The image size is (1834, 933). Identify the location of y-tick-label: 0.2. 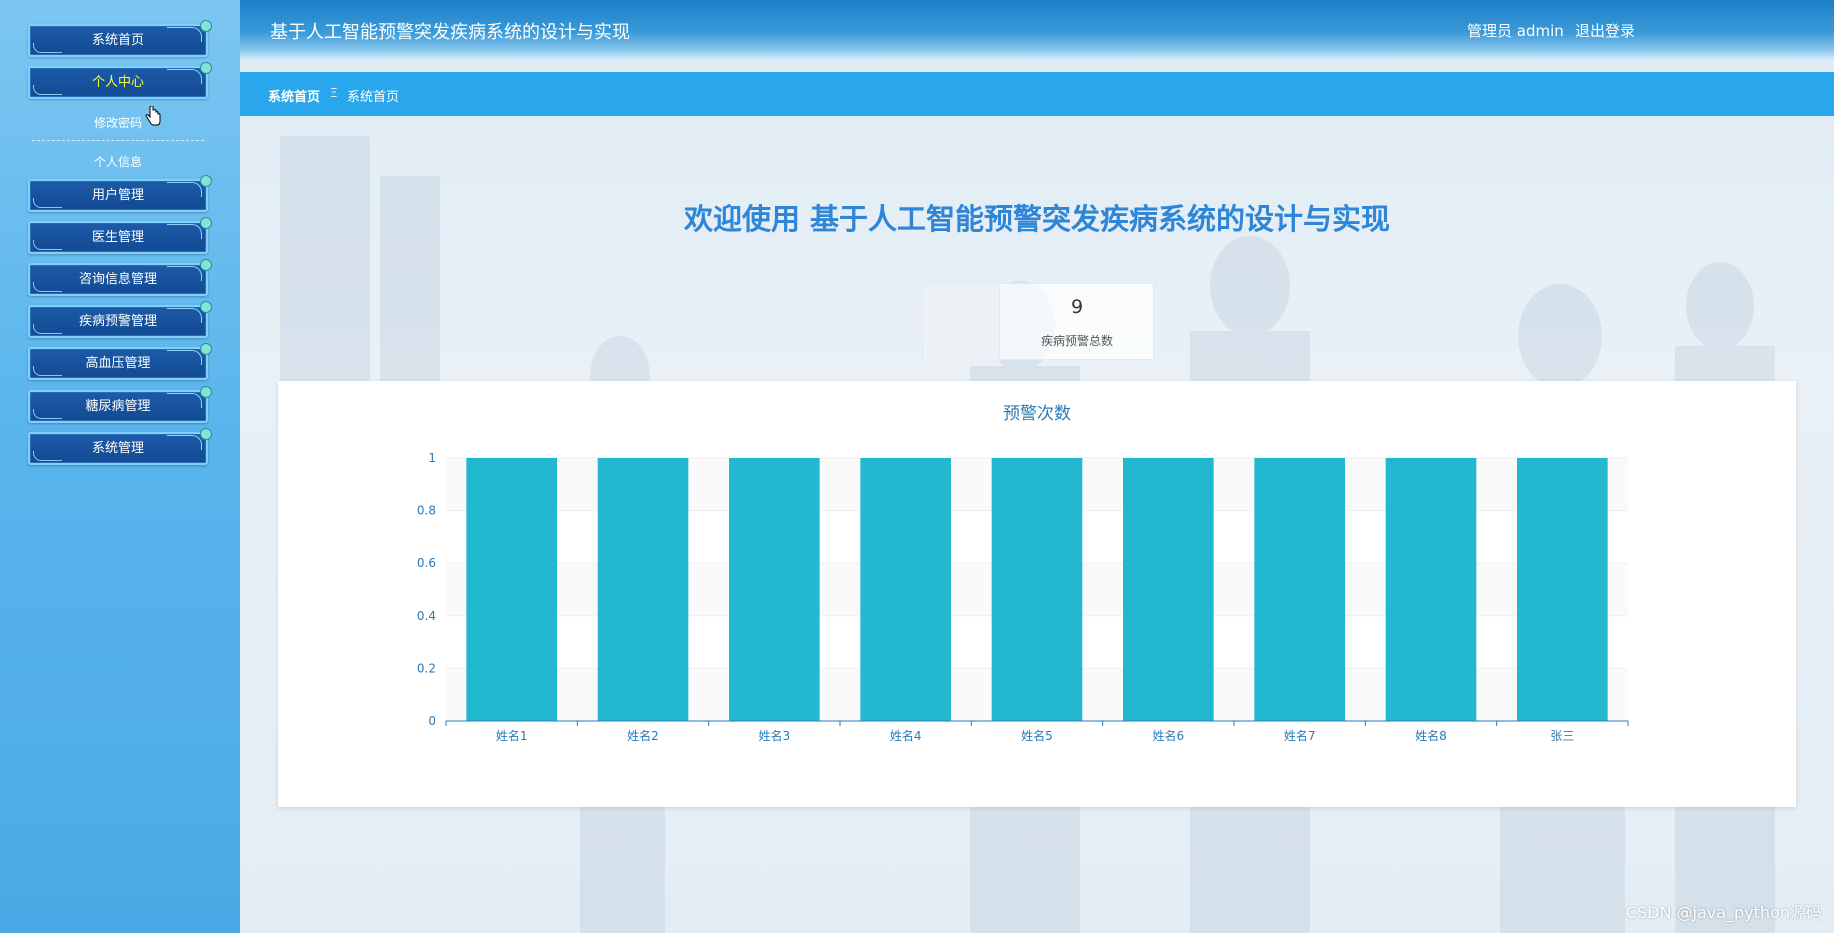
(426, 668).